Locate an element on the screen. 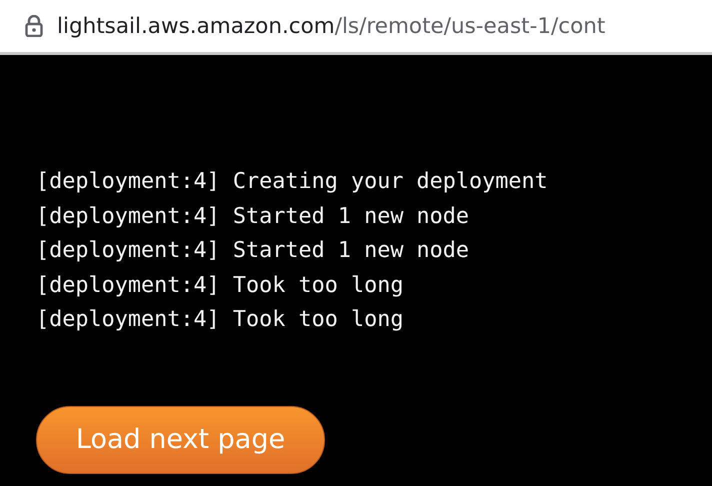 The image size is (712, 486). address-bar: lightsail.aws.amazon.com/ls/remote/us-east-1/cont is located at coordinates (356, 27).